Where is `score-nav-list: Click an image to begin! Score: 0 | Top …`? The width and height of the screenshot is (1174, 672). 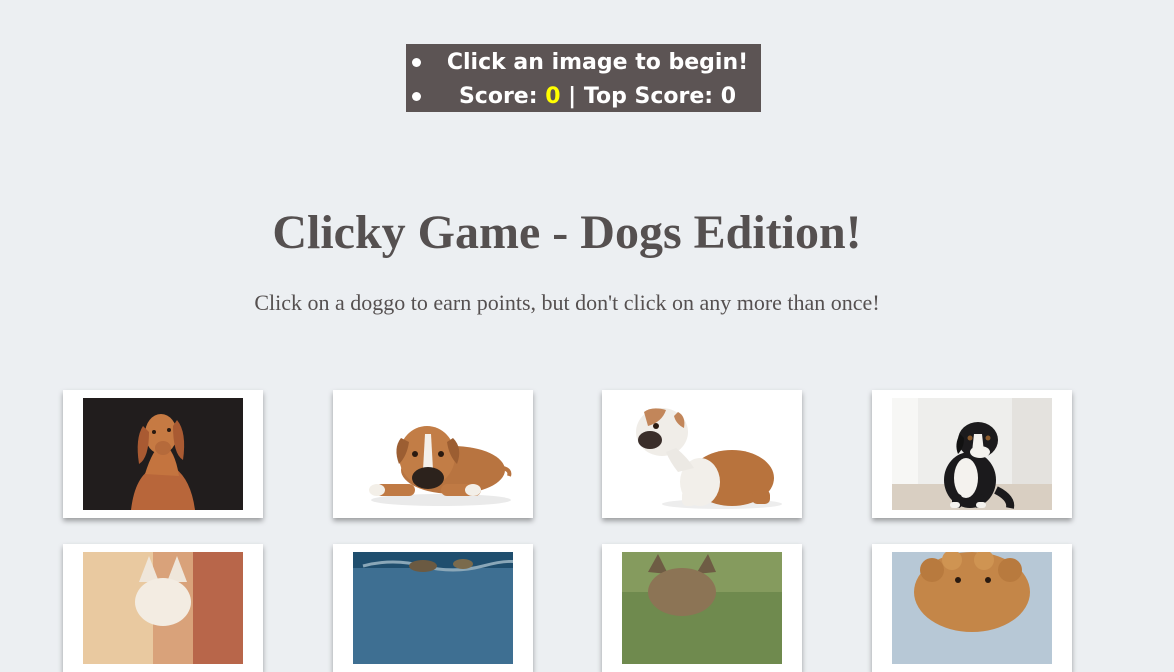
score-nav-list: Click an image to begin! Score: 0 | Top … is located at coordinates (583, 78).